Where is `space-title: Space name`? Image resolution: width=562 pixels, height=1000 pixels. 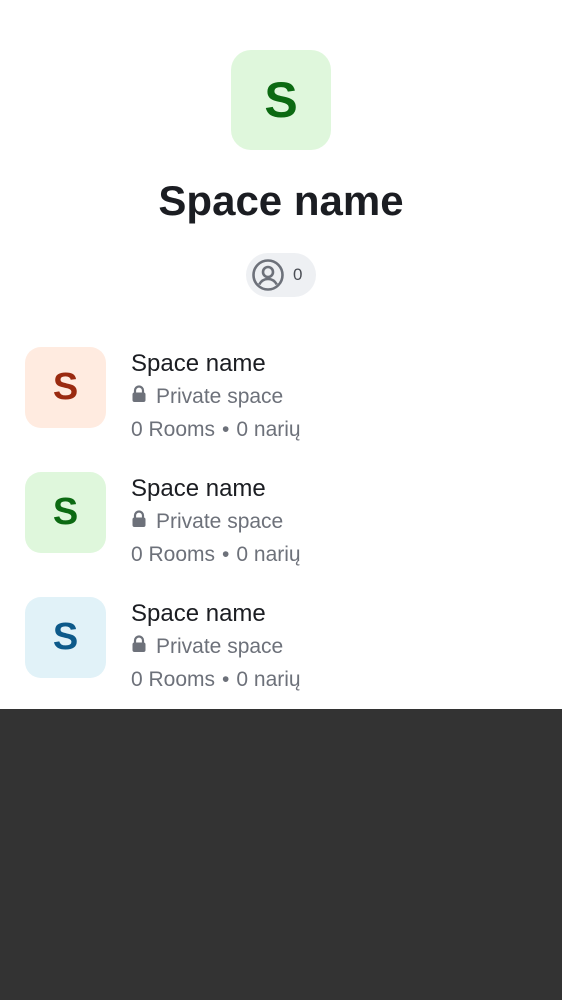 space-title: Space name is located at coordinates (281, 200).